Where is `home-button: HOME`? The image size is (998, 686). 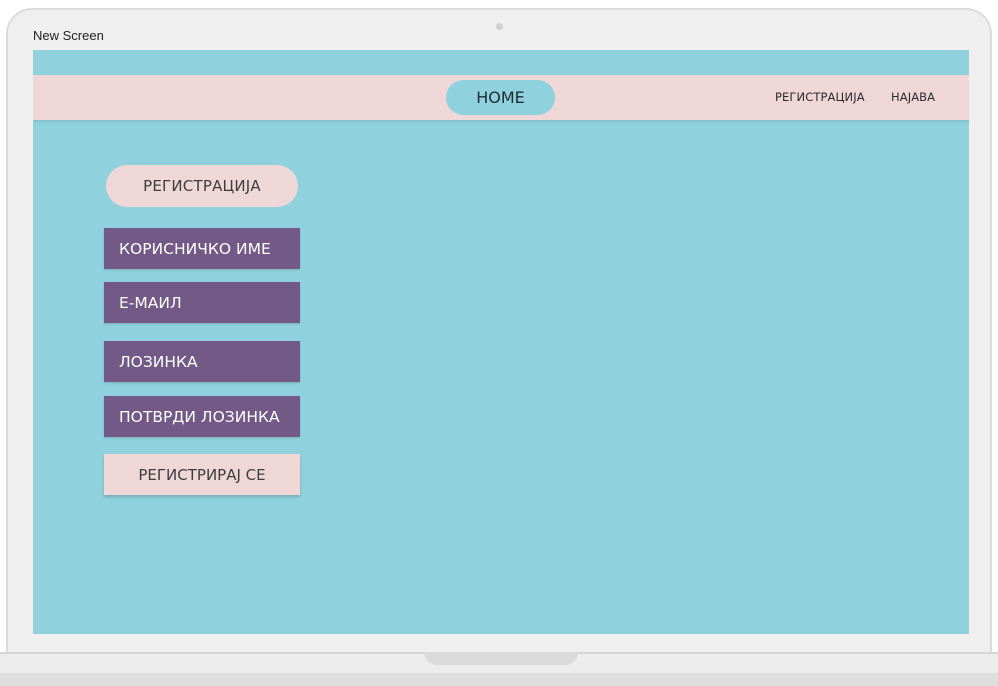 home-button: HOME is located at coordinates (500, 97).